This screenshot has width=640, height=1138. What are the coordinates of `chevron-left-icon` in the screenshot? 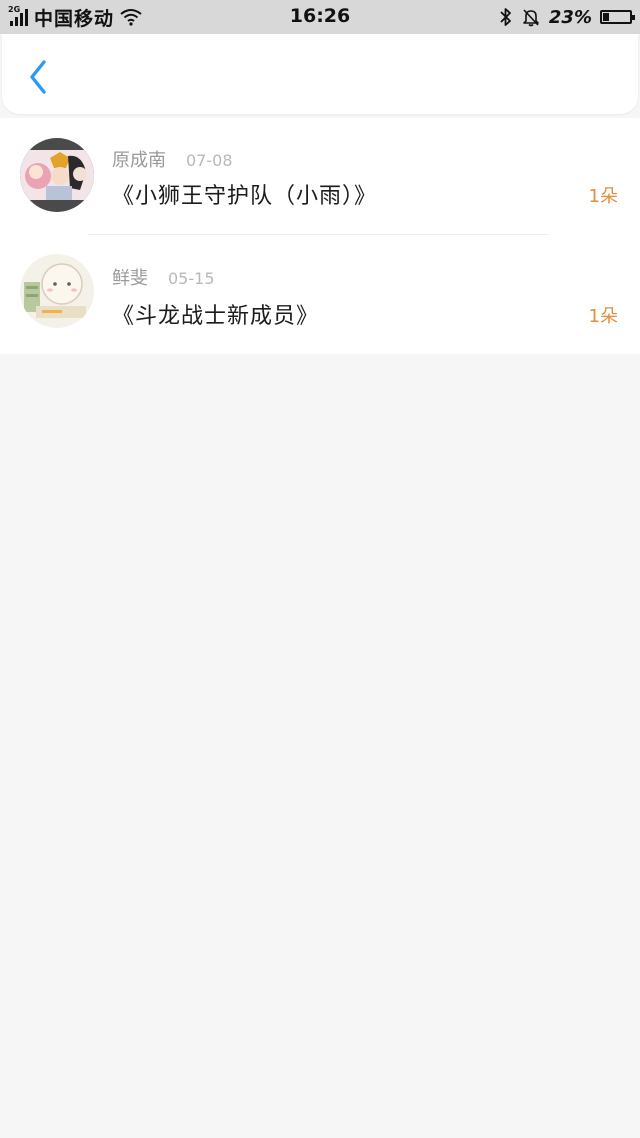 It's located at (38, 77).